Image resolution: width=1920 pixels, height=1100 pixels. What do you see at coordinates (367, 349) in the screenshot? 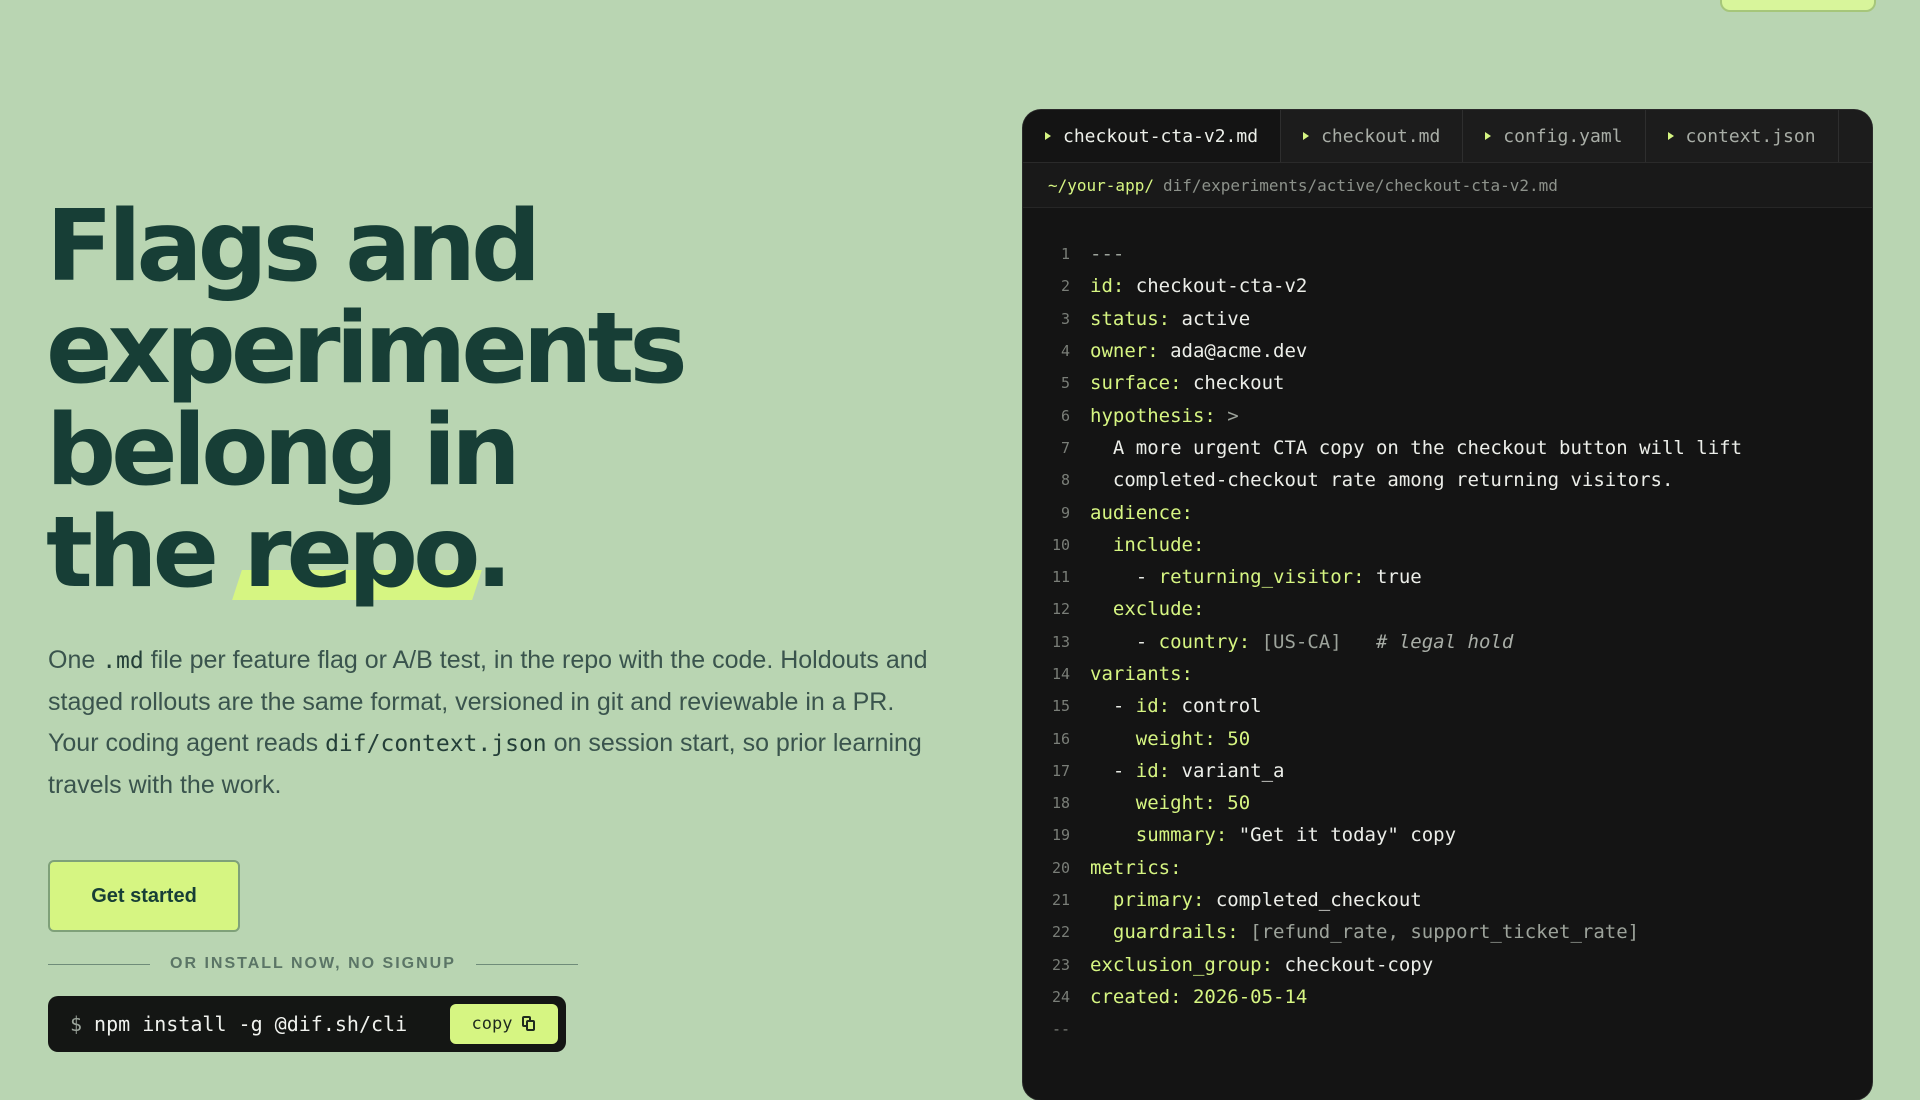
I see `hero-title-line: experiments` at bounding box center [367, 349].